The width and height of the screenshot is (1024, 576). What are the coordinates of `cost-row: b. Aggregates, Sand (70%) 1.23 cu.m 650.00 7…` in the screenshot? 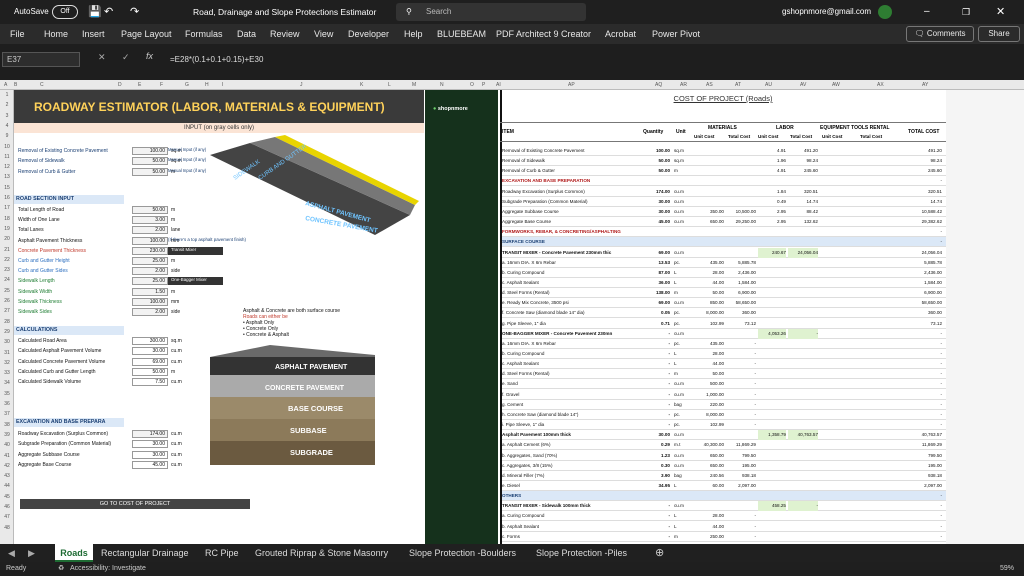 It's located at (724, 456).